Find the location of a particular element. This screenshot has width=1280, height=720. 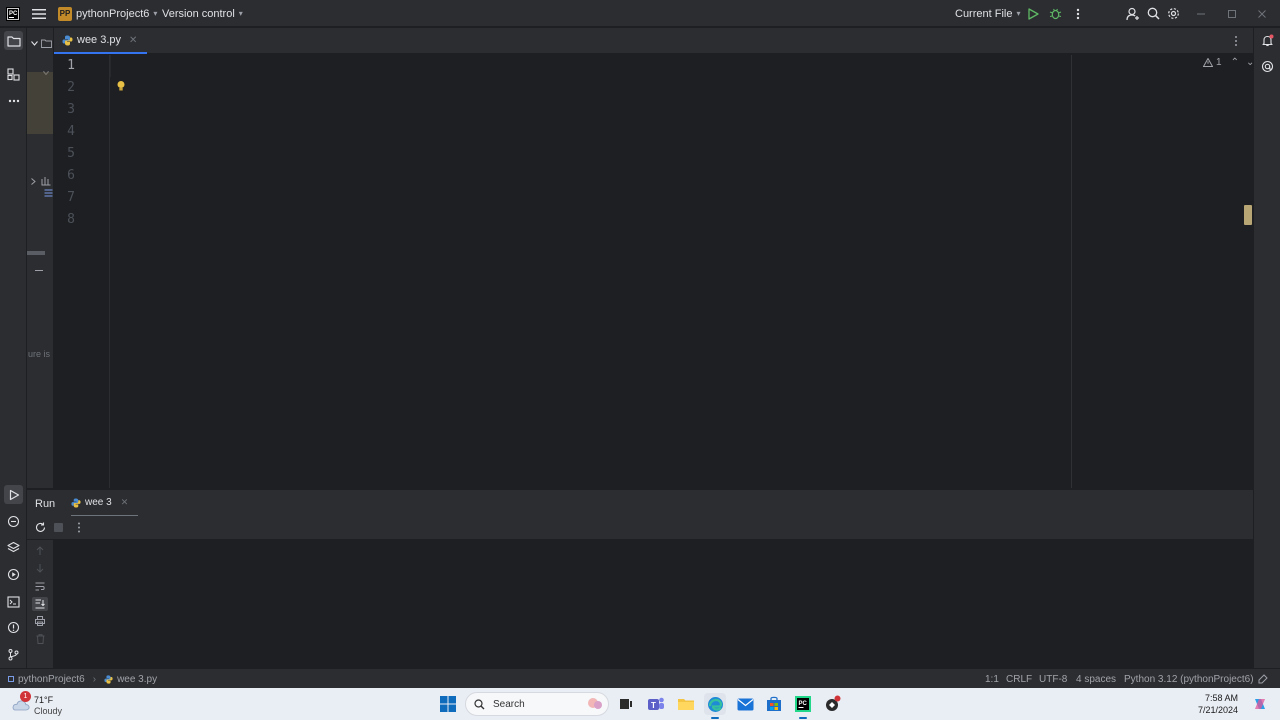

more-actions-icon is located at coordinates (1078, 13).